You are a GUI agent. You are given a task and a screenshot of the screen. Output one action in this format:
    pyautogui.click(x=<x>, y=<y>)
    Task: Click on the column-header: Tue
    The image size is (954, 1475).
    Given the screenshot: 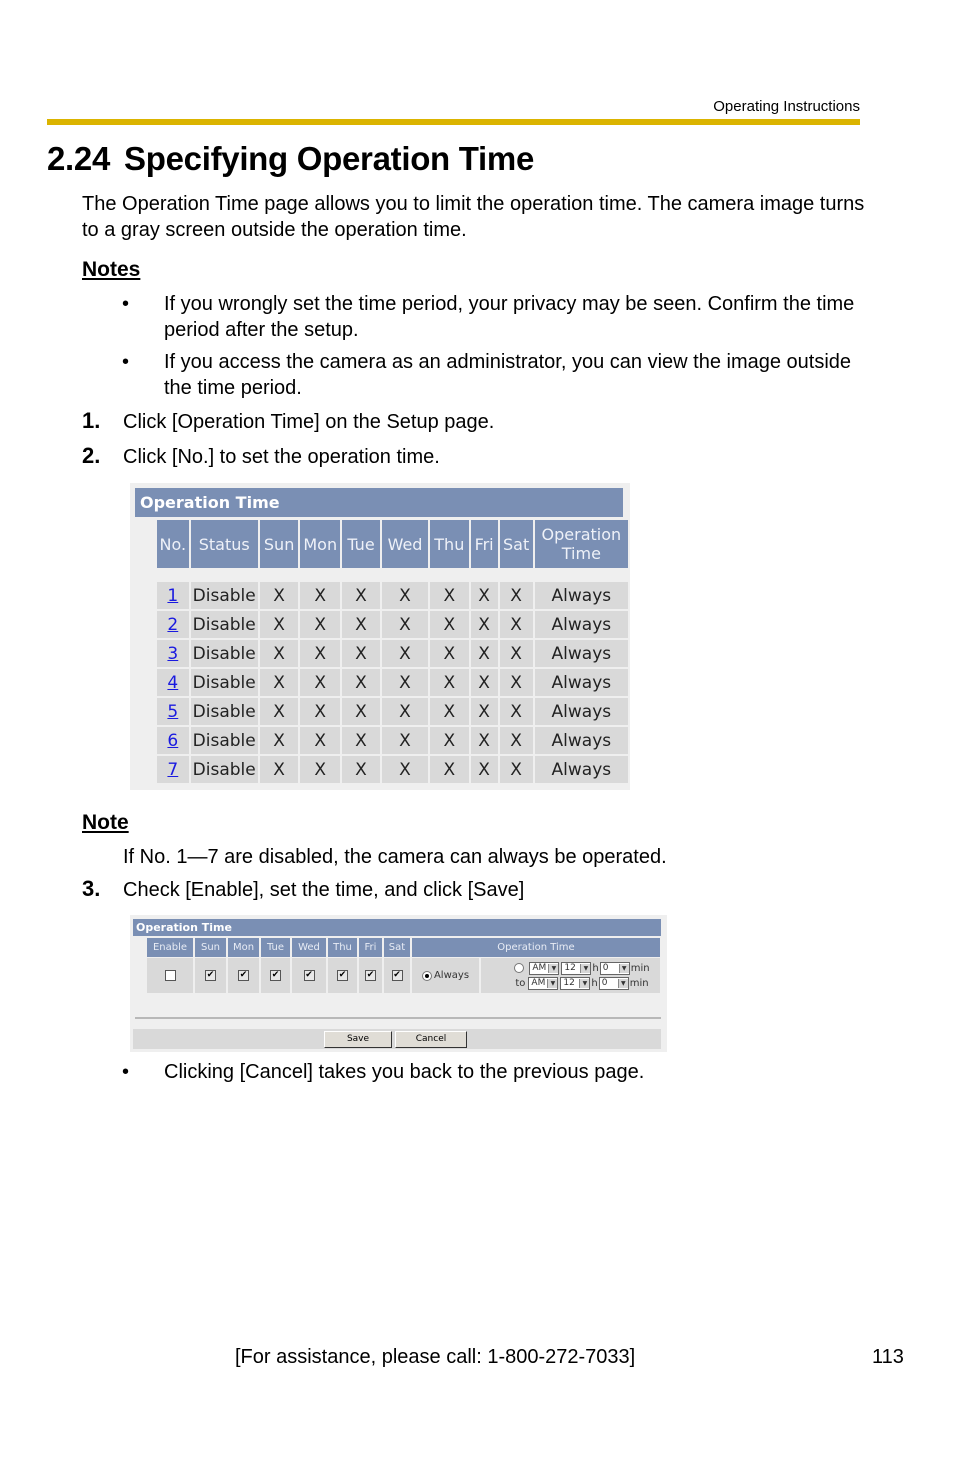 What is the action you would take?
    pyautogui.click(x=275, y=947)
    